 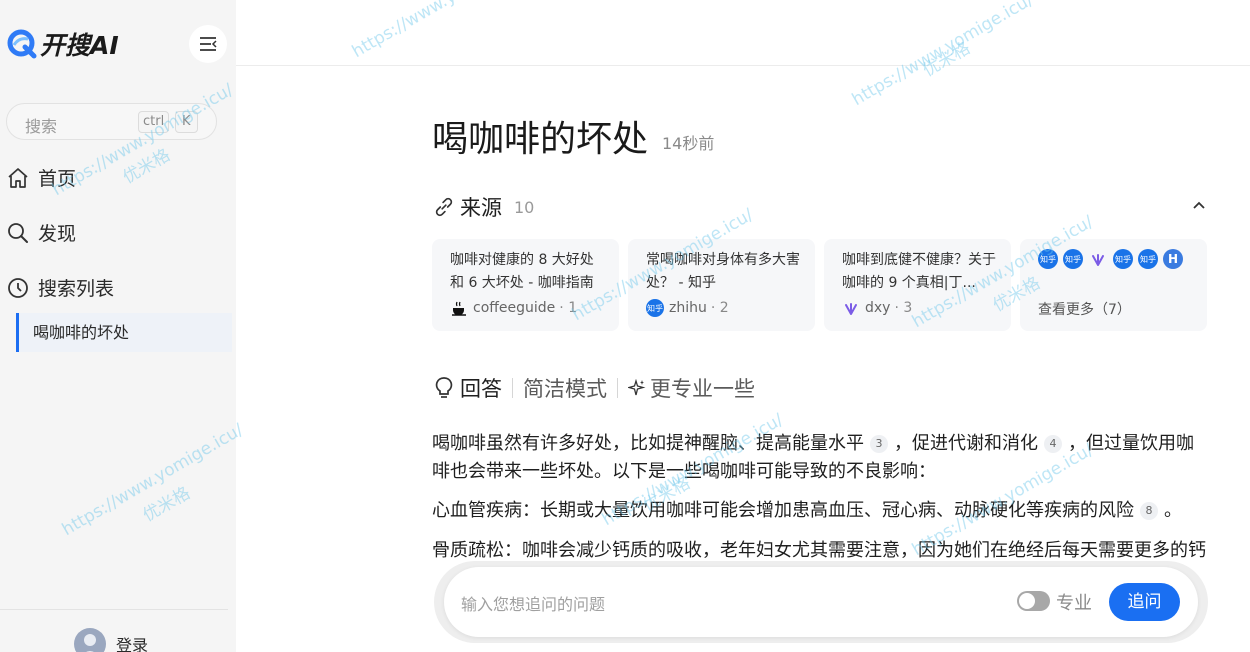 I want to click on source-card-meta: 知乎 zhihu · 2, so click(x=723, y=308).